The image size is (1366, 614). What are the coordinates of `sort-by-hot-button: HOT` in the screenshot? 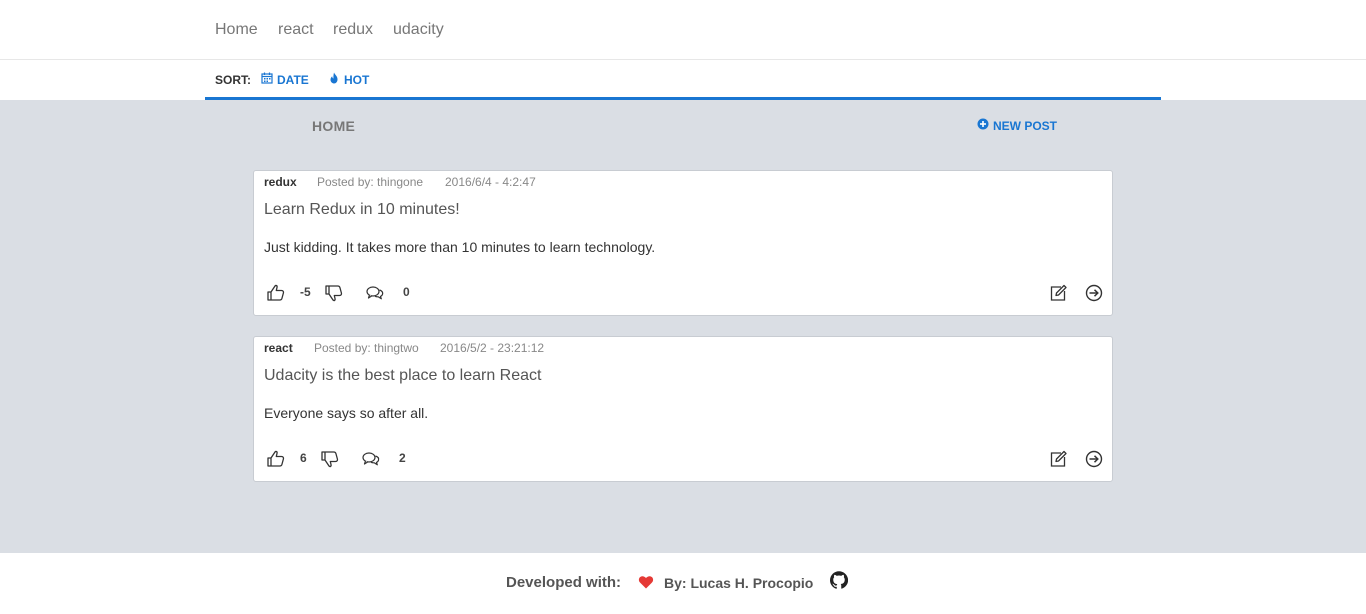 It's located at (348, 79).